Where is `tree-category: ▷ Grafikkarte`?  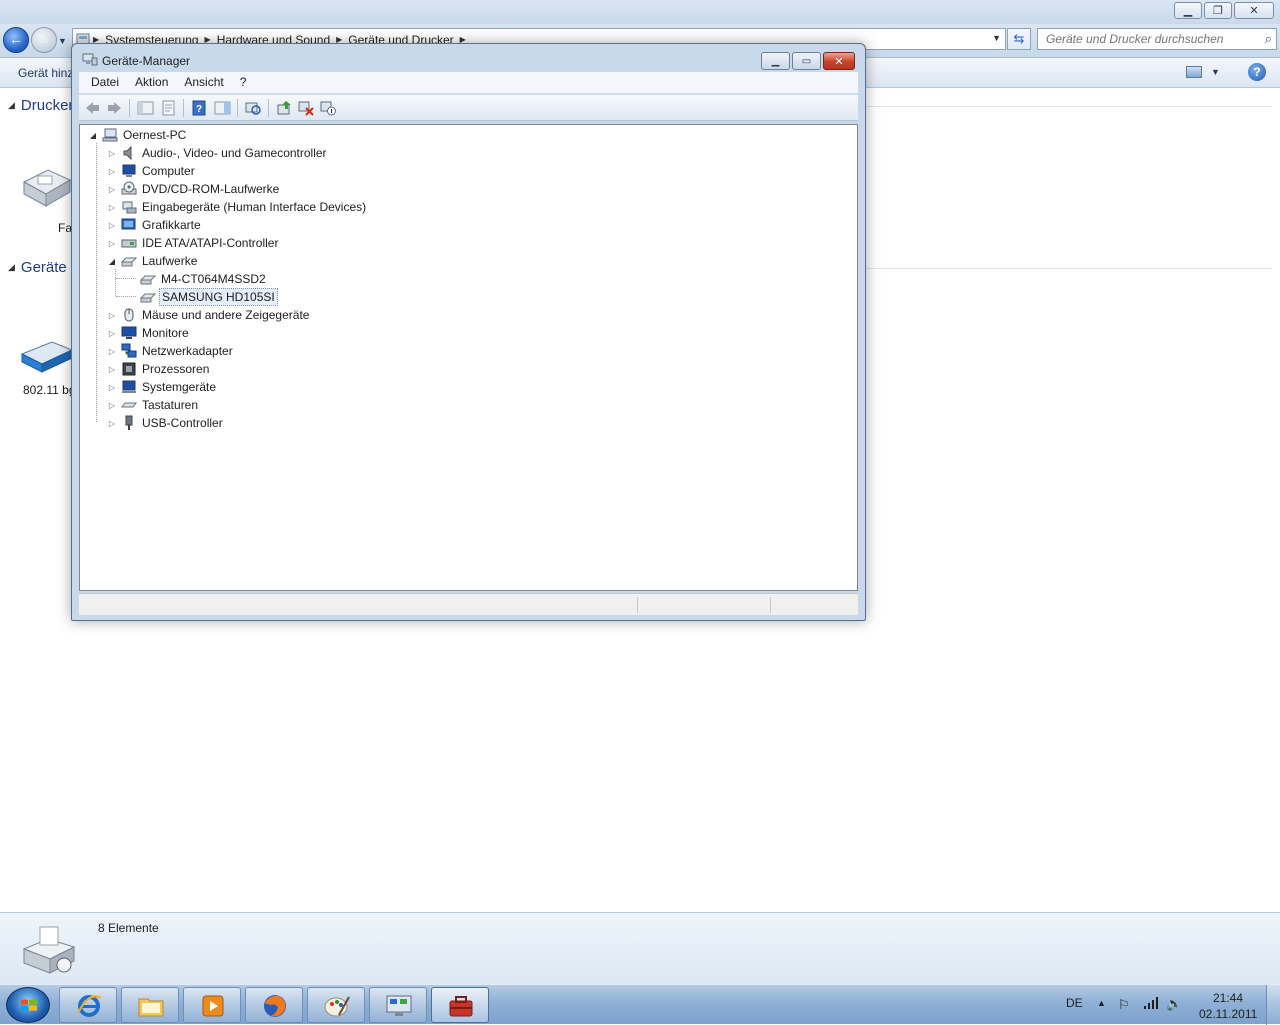 tree-category: ▷ Grafikkarte is located at coordinates (155, 225).